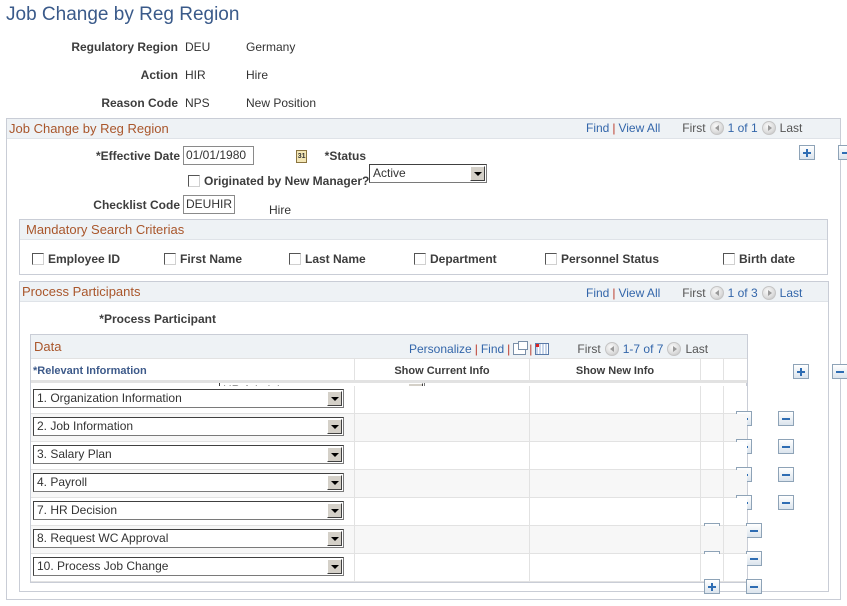 The image size is (847, 606). What do you see at coordinates (194, 181) in the screenshot?
I see `originated-checkbox` at bounding box center [194, 181].